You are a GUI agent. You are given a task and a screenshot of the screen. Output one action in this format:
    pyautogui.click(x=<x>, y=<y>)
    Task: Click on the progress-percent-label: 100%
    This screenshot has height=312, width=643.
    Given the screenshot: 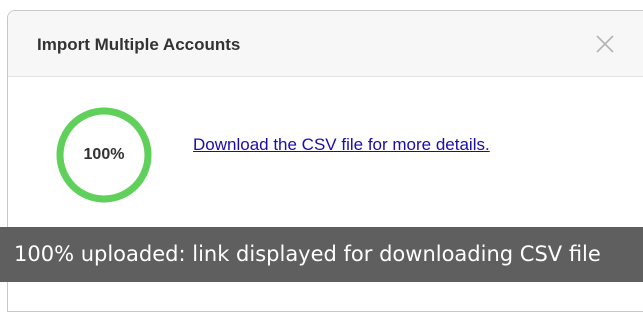 What is the action you would take?
    pyautogui.click(x=104, y=154)
    